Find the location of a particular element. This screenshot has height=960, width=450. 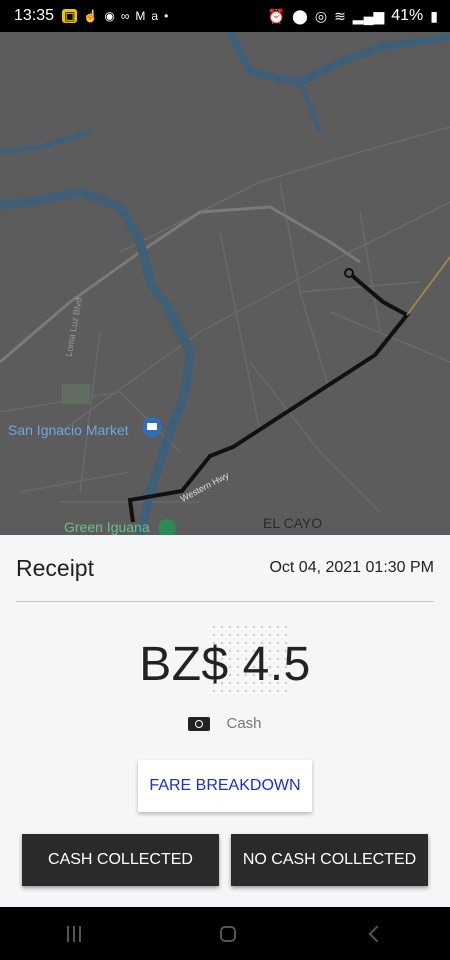

badge-icon: ◉ is located at coordinates (109, 16).